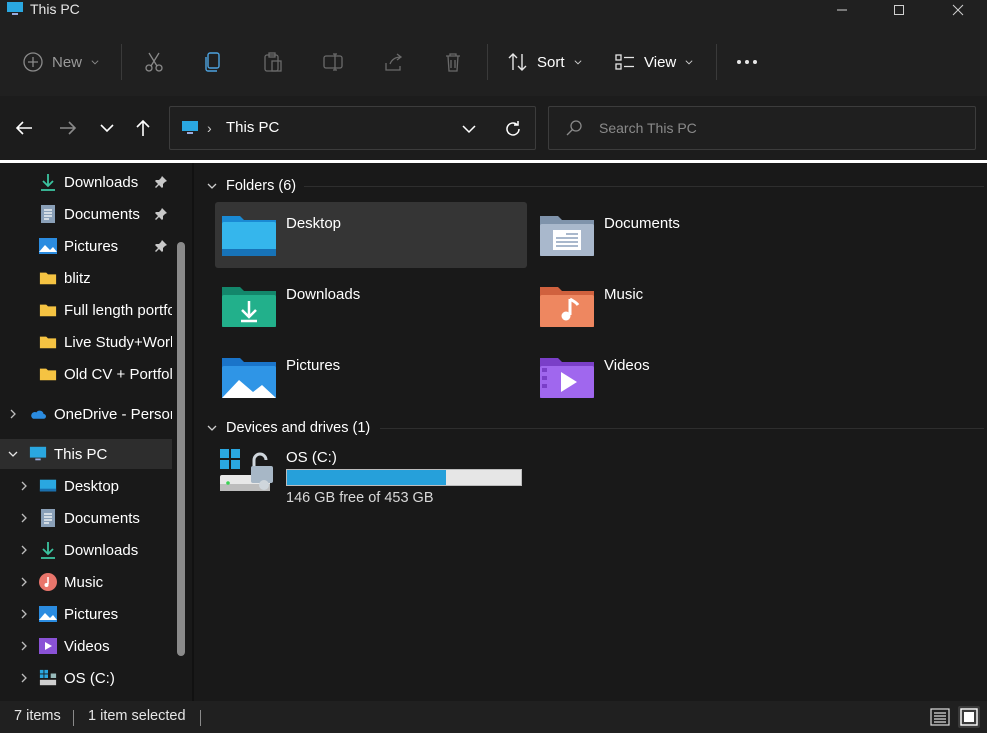 The height and width of the screenshot is (733, 987). Describe the element at coordinates (517, 62) in the screenshot. I see `sort-icon` at that location.